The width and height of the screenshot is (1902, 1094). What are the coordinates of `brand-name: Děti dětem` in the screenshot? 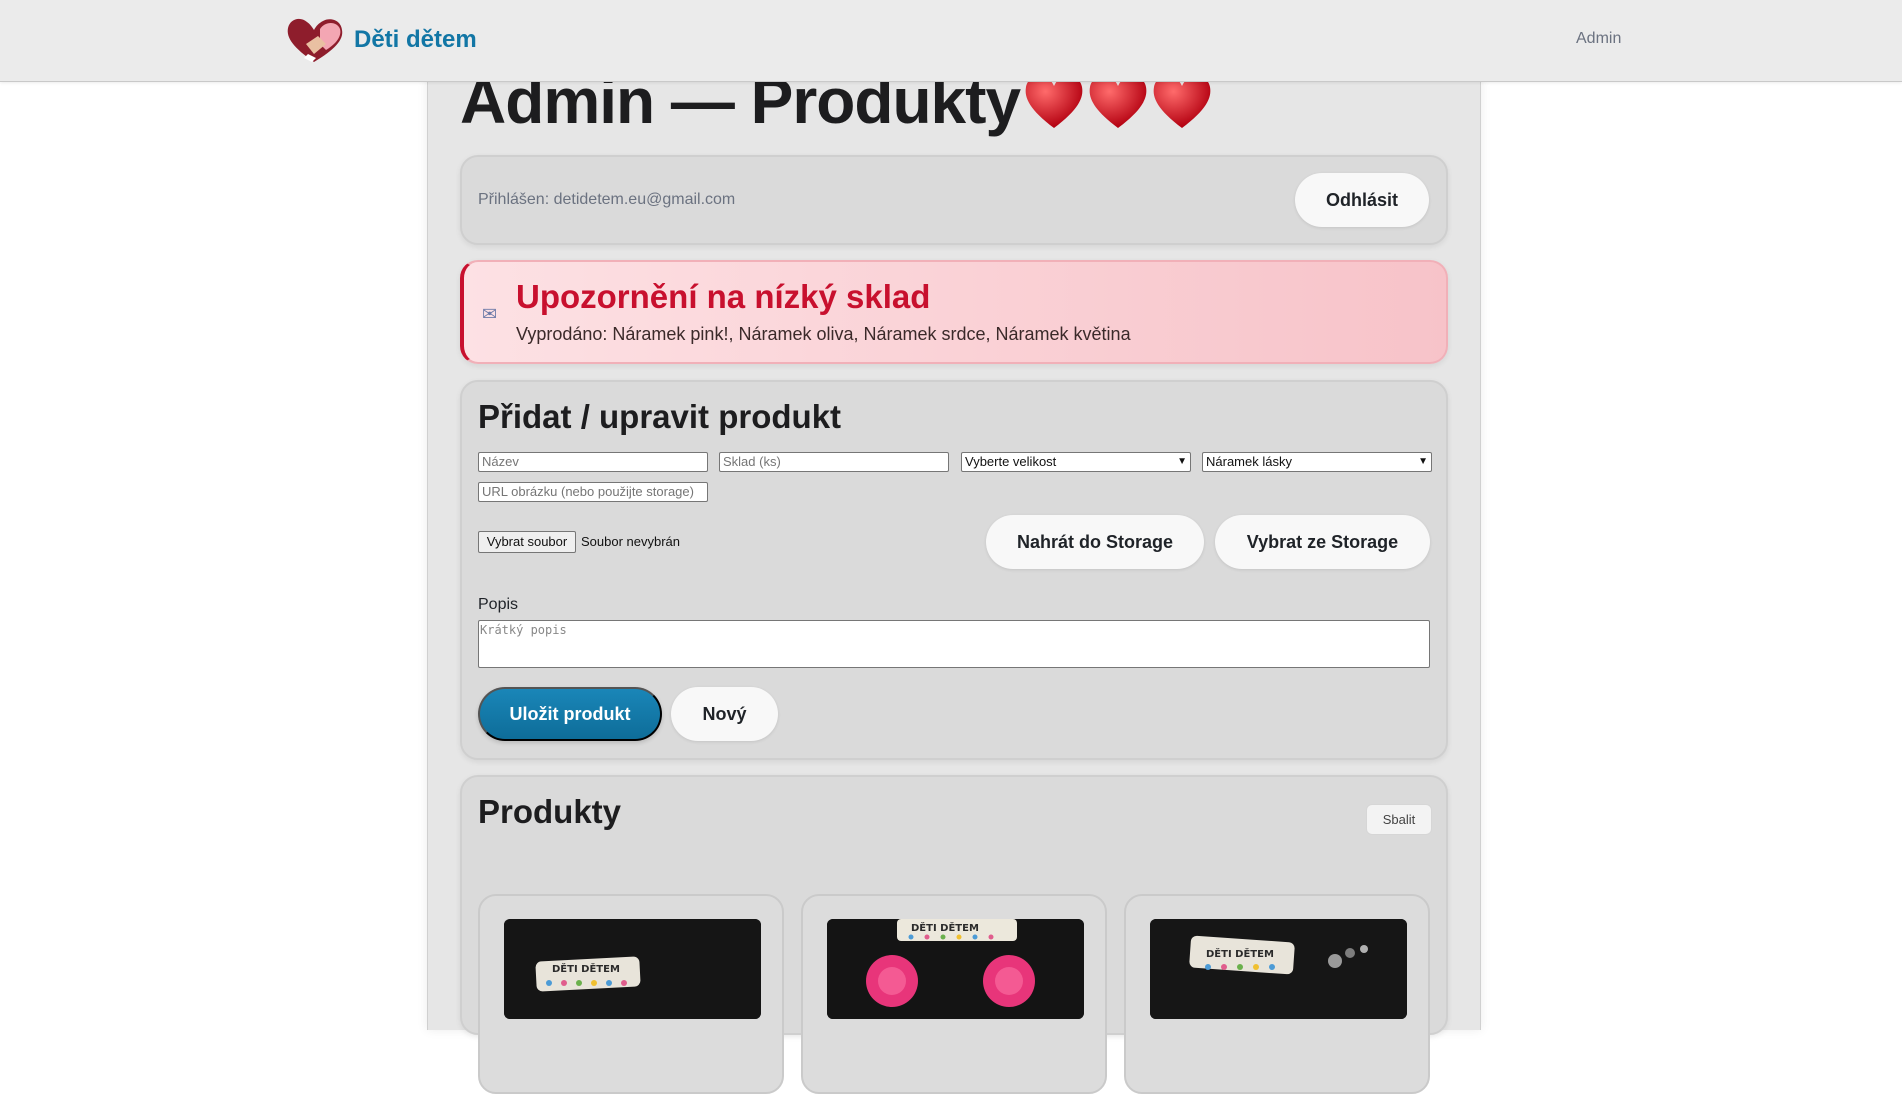 It's located at (415, 39).